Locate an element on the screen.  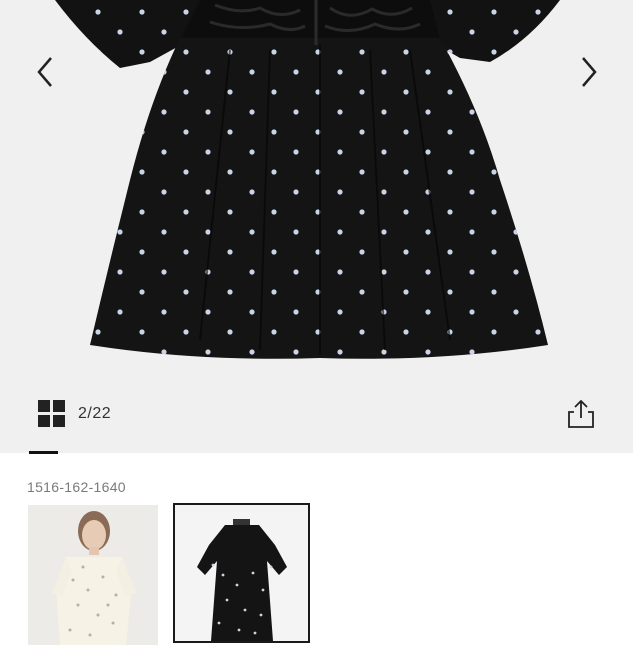
grid-view-icon is located at coordinates (52, 414).